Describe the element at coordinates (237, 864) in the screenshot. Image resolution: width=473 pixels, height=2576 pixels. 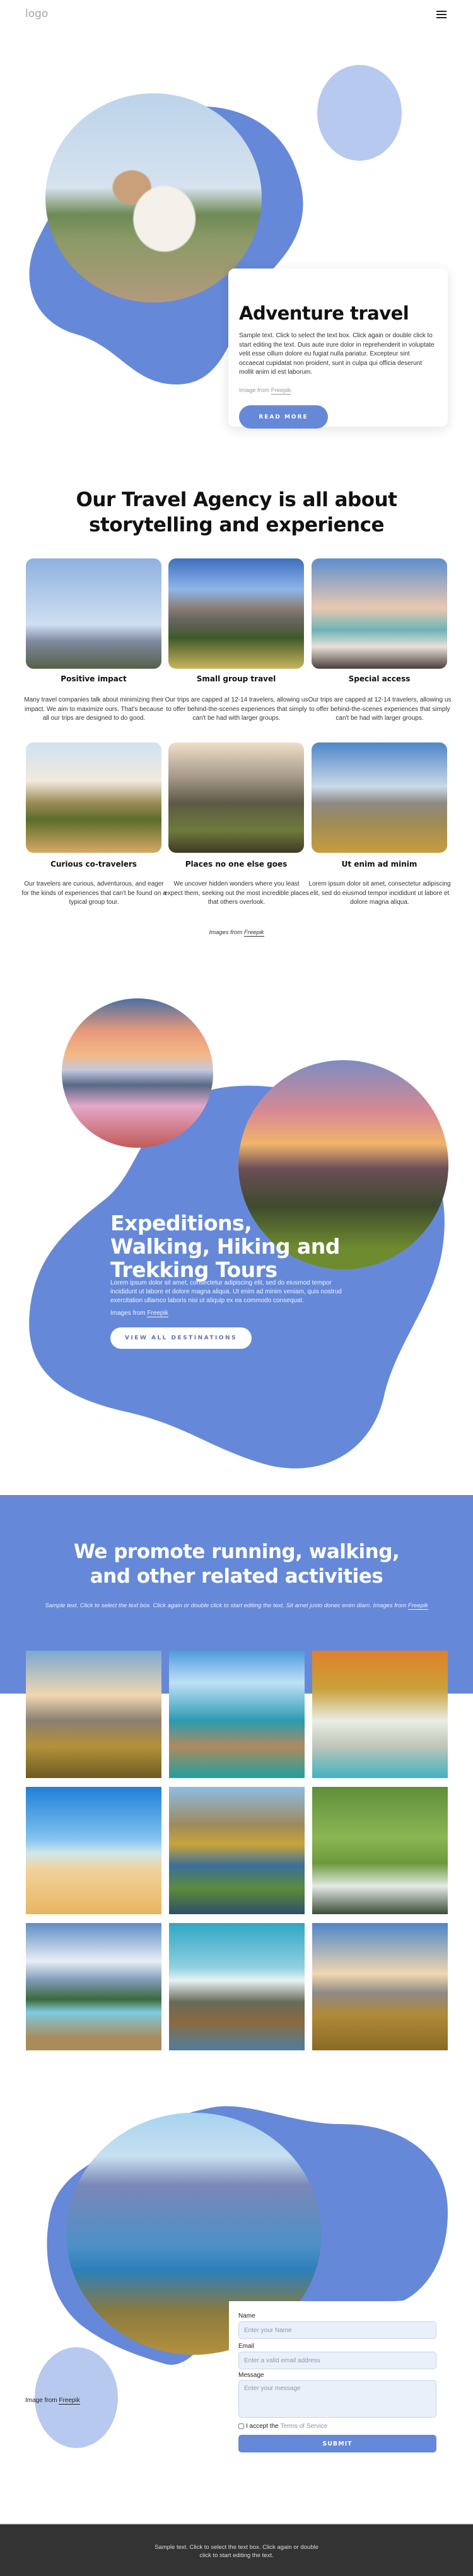
I see `feature-title: Places no one else goes` at that location.